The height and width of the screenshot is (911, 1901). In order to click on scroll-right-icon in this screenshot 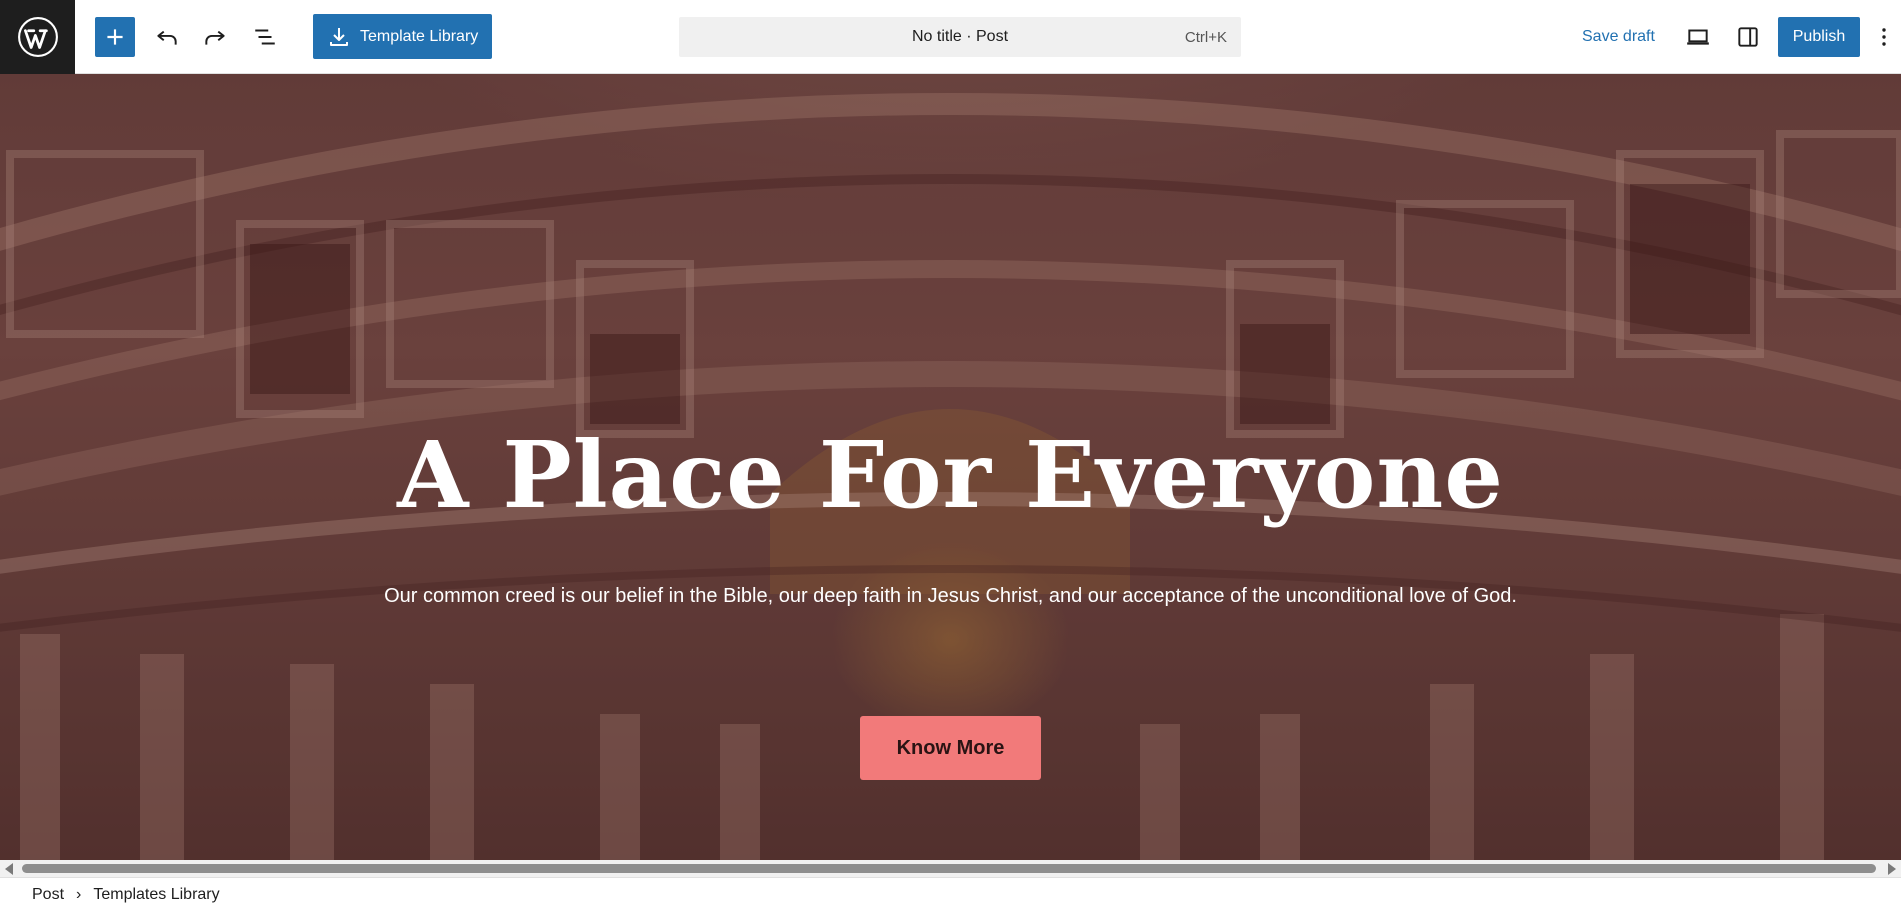, I will do `click(1892, 869)`.